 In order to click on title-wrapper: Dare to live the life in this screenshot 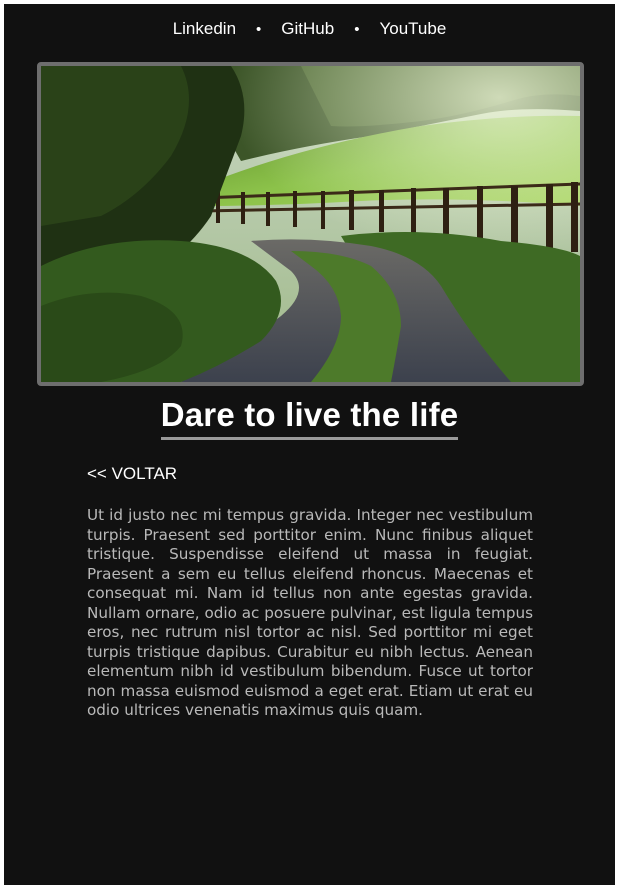, I will do `click(309, 418)`.